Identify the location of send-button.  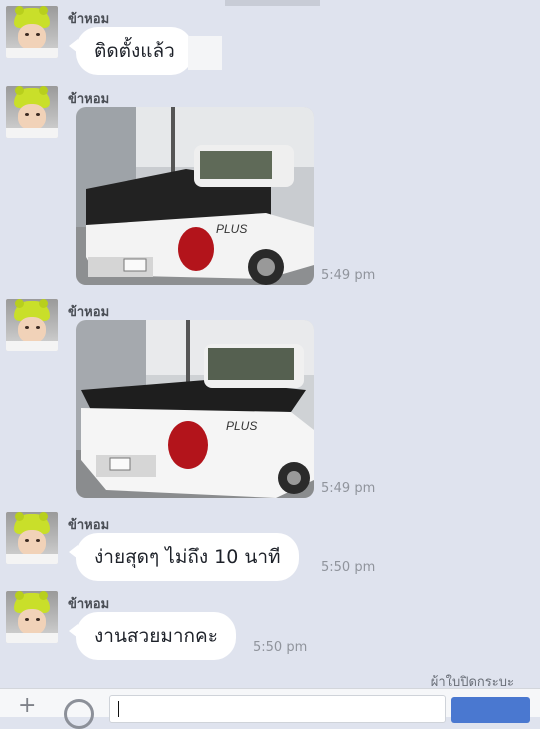
(490, 710).